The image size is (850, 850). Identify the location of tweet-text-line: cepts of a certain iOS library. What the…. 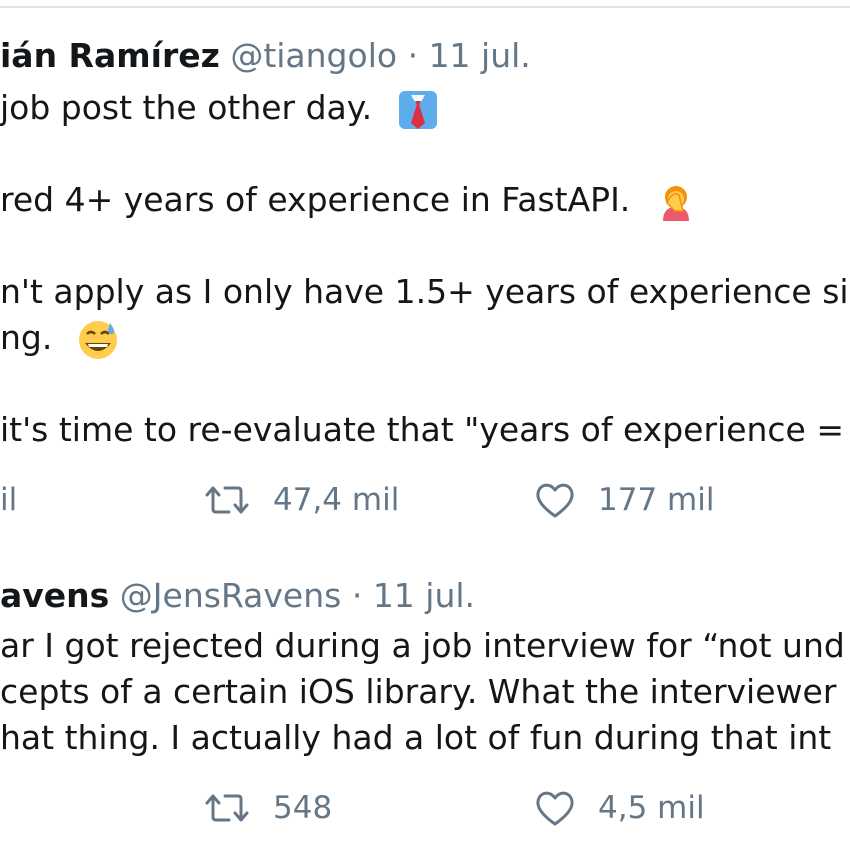
(418, 692).